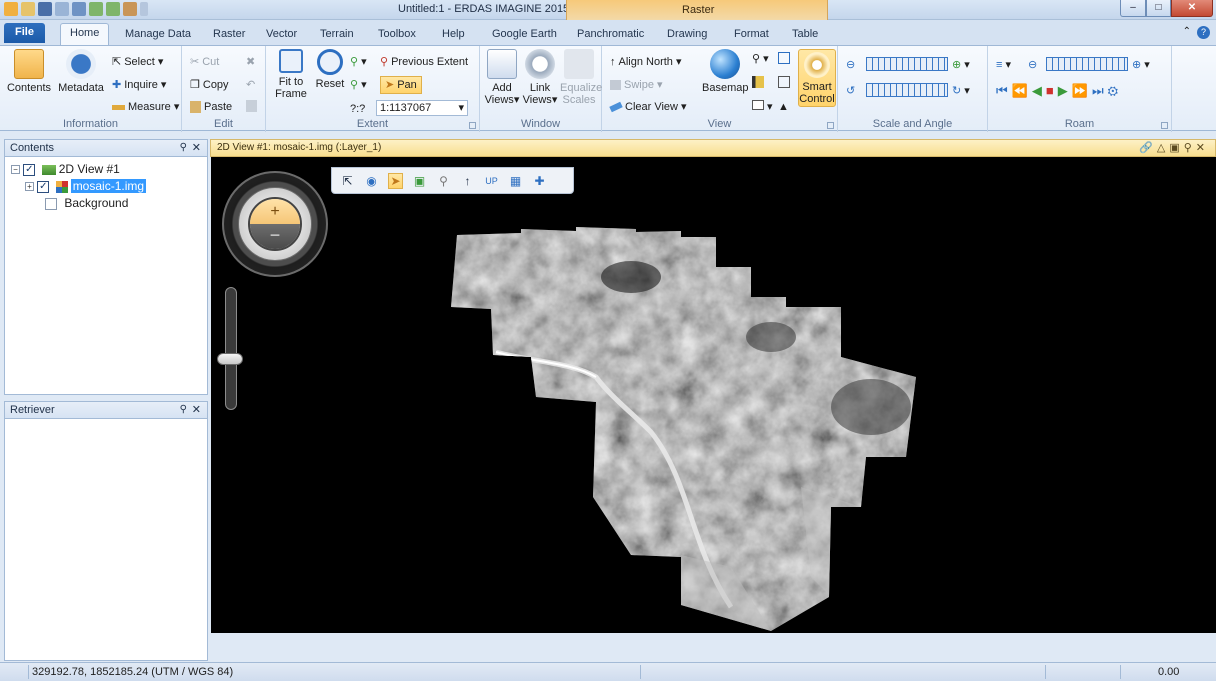 This screenshot has width=1216, height=681. I want to click on close-button: ✕, so click(1192, 8).